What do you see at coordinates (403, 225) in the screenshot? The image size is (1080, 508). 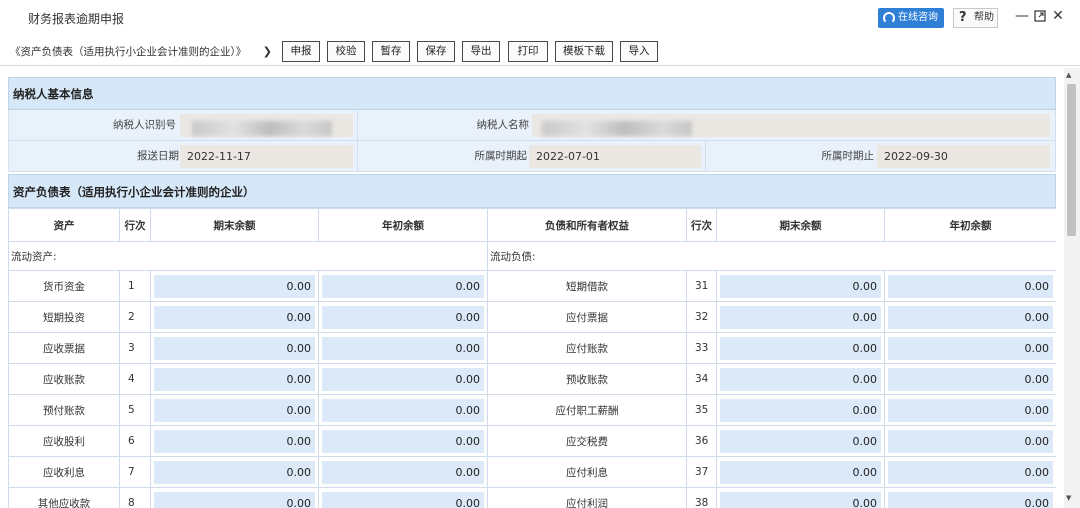 I see `col-header-begin-balance: 年初余额` at bounding box center [403, 225].